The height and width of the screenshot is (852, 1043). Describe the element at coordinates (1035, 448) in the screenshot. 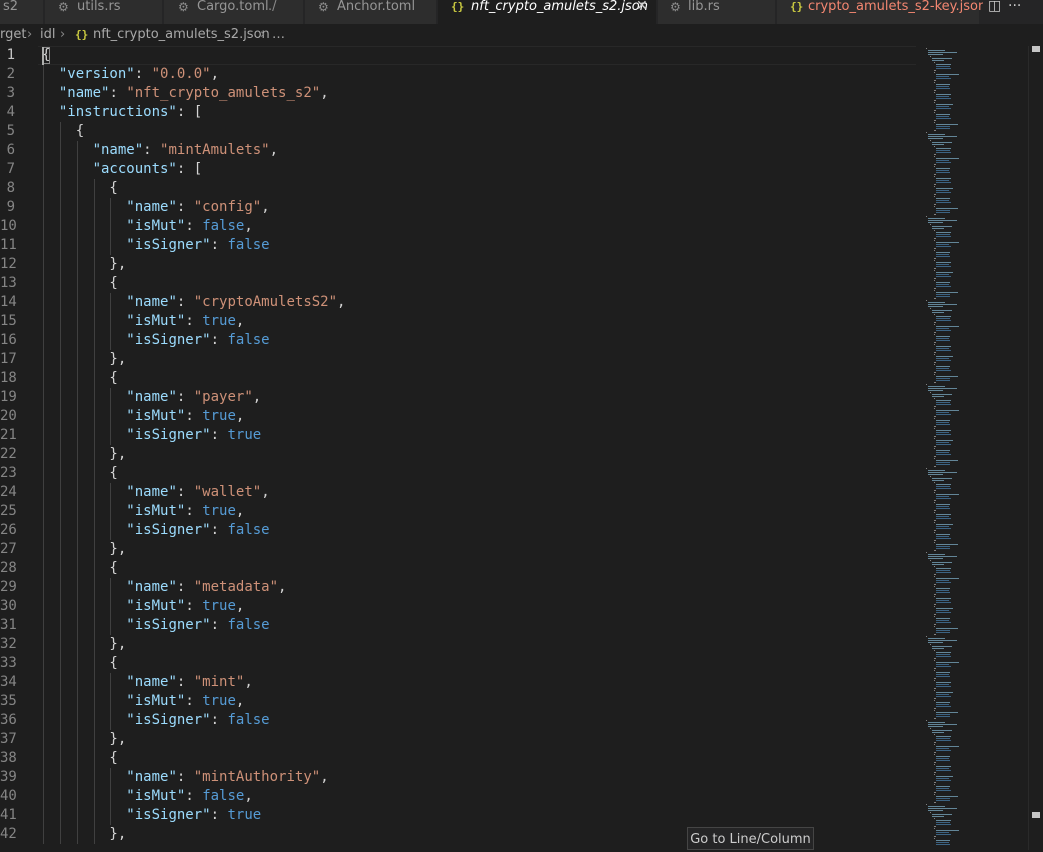

I see `vertical-scrollbar` at that location.